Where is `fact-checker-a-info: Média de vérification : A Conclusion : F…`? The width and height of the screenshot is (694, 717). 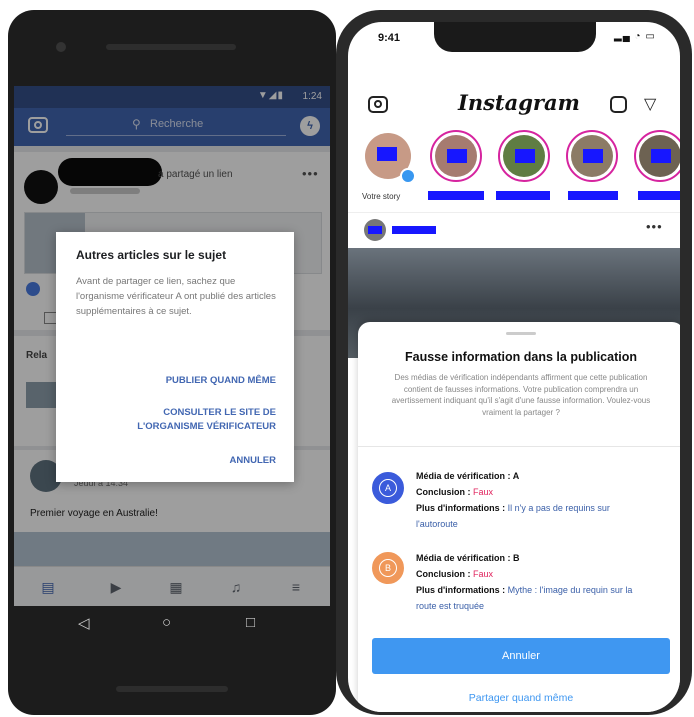
fact-checker-a-info: Média de vérification : A Conclusion : F… is located at coordinates (528, 500).